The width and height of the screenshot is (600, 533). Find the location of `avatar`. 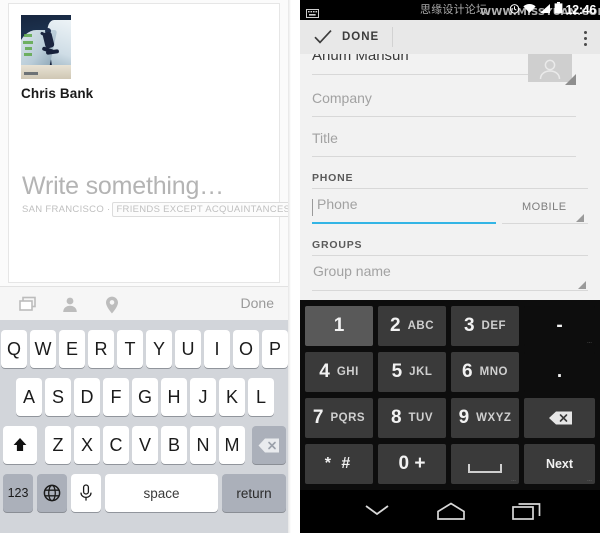

avatar is located at coordinates (46, 47).